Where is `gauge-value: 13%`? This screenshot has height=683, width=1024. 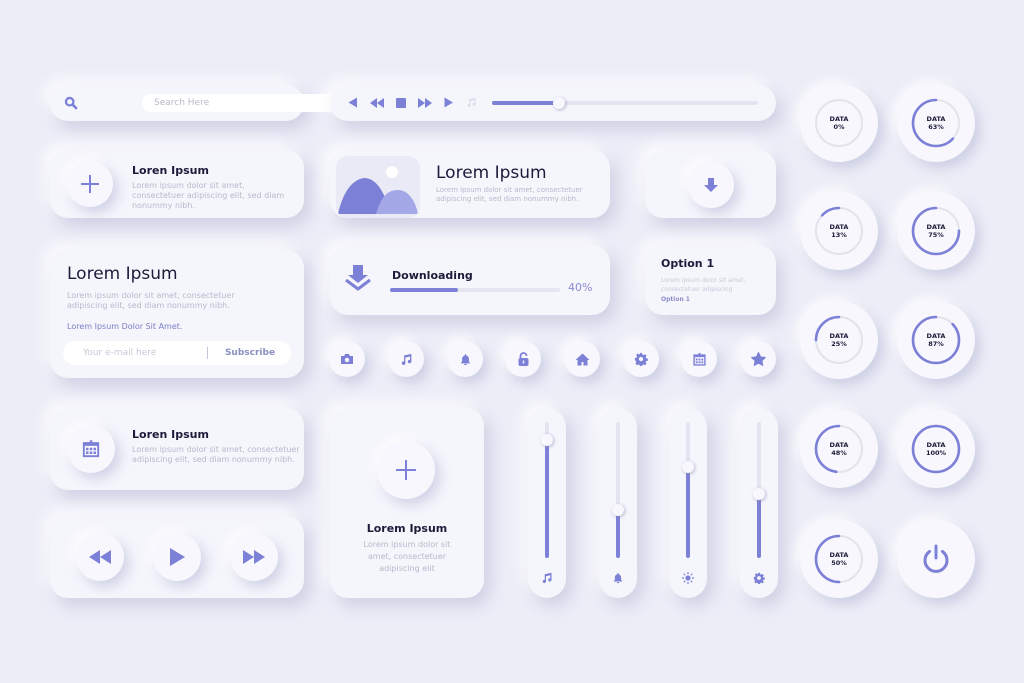
gauge-value: 13% is located at coordinates (839, 235).